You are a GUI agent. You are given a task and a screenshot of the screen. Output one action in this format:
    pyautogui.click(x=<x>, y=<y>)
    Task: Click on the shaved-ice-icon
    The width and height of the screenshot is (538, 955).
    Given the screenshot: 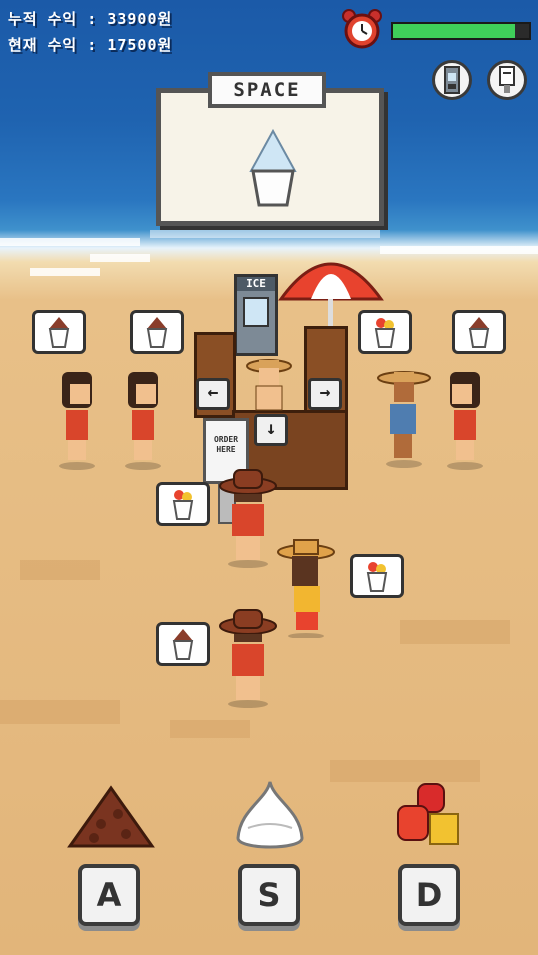 What is the action you would take?
    pyautogui.click(x=273, y=167)
    